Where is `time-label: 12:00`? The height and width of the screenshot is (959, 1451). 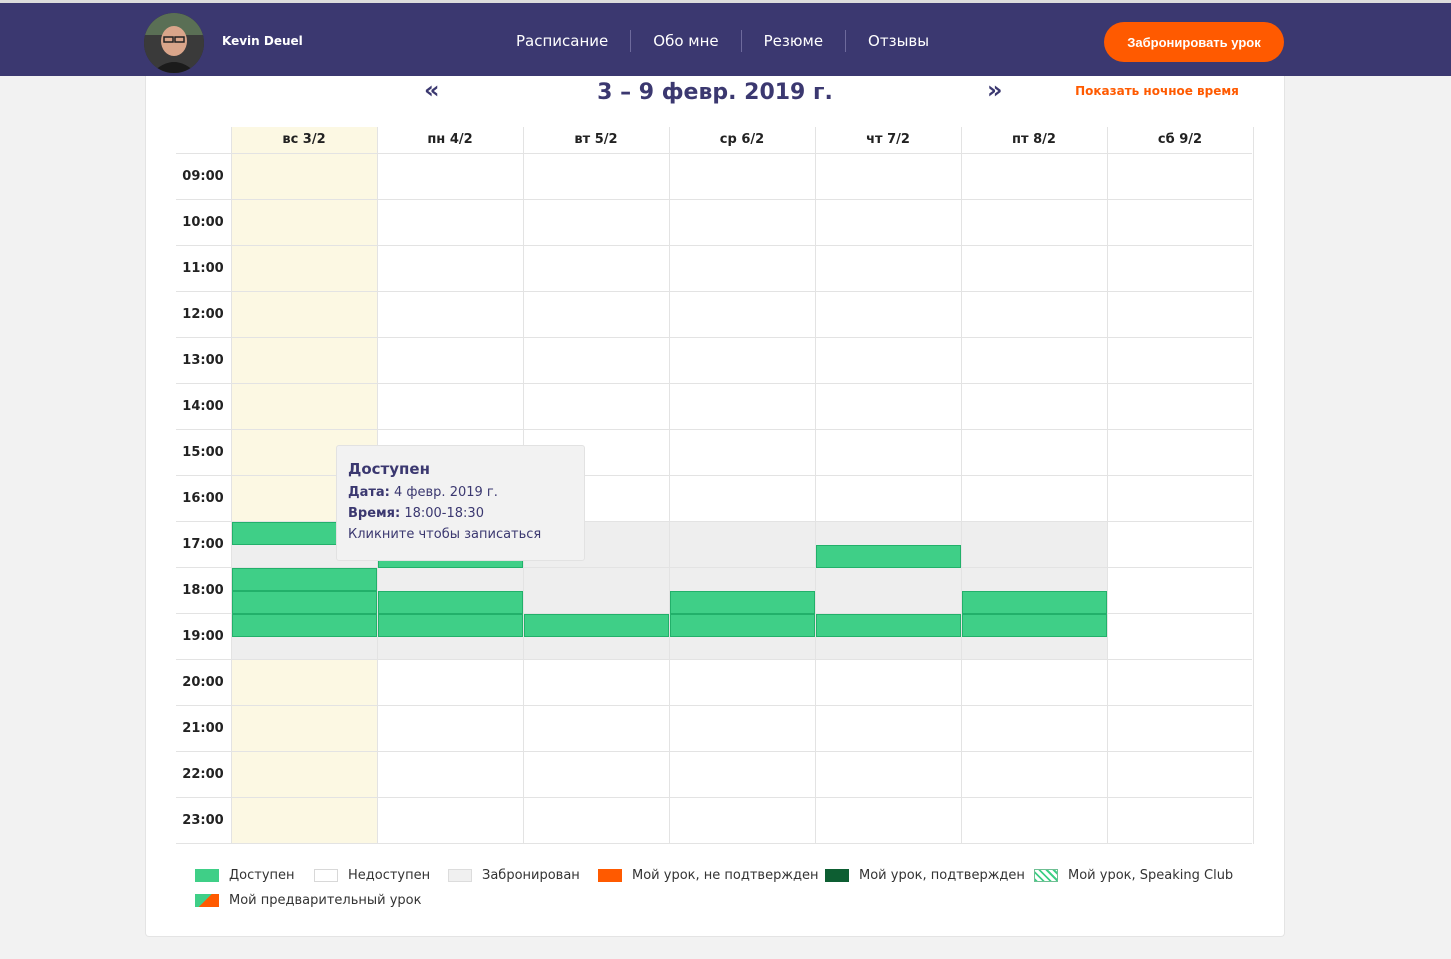
time-label: 12:00 is located at coordinates (203, 314).